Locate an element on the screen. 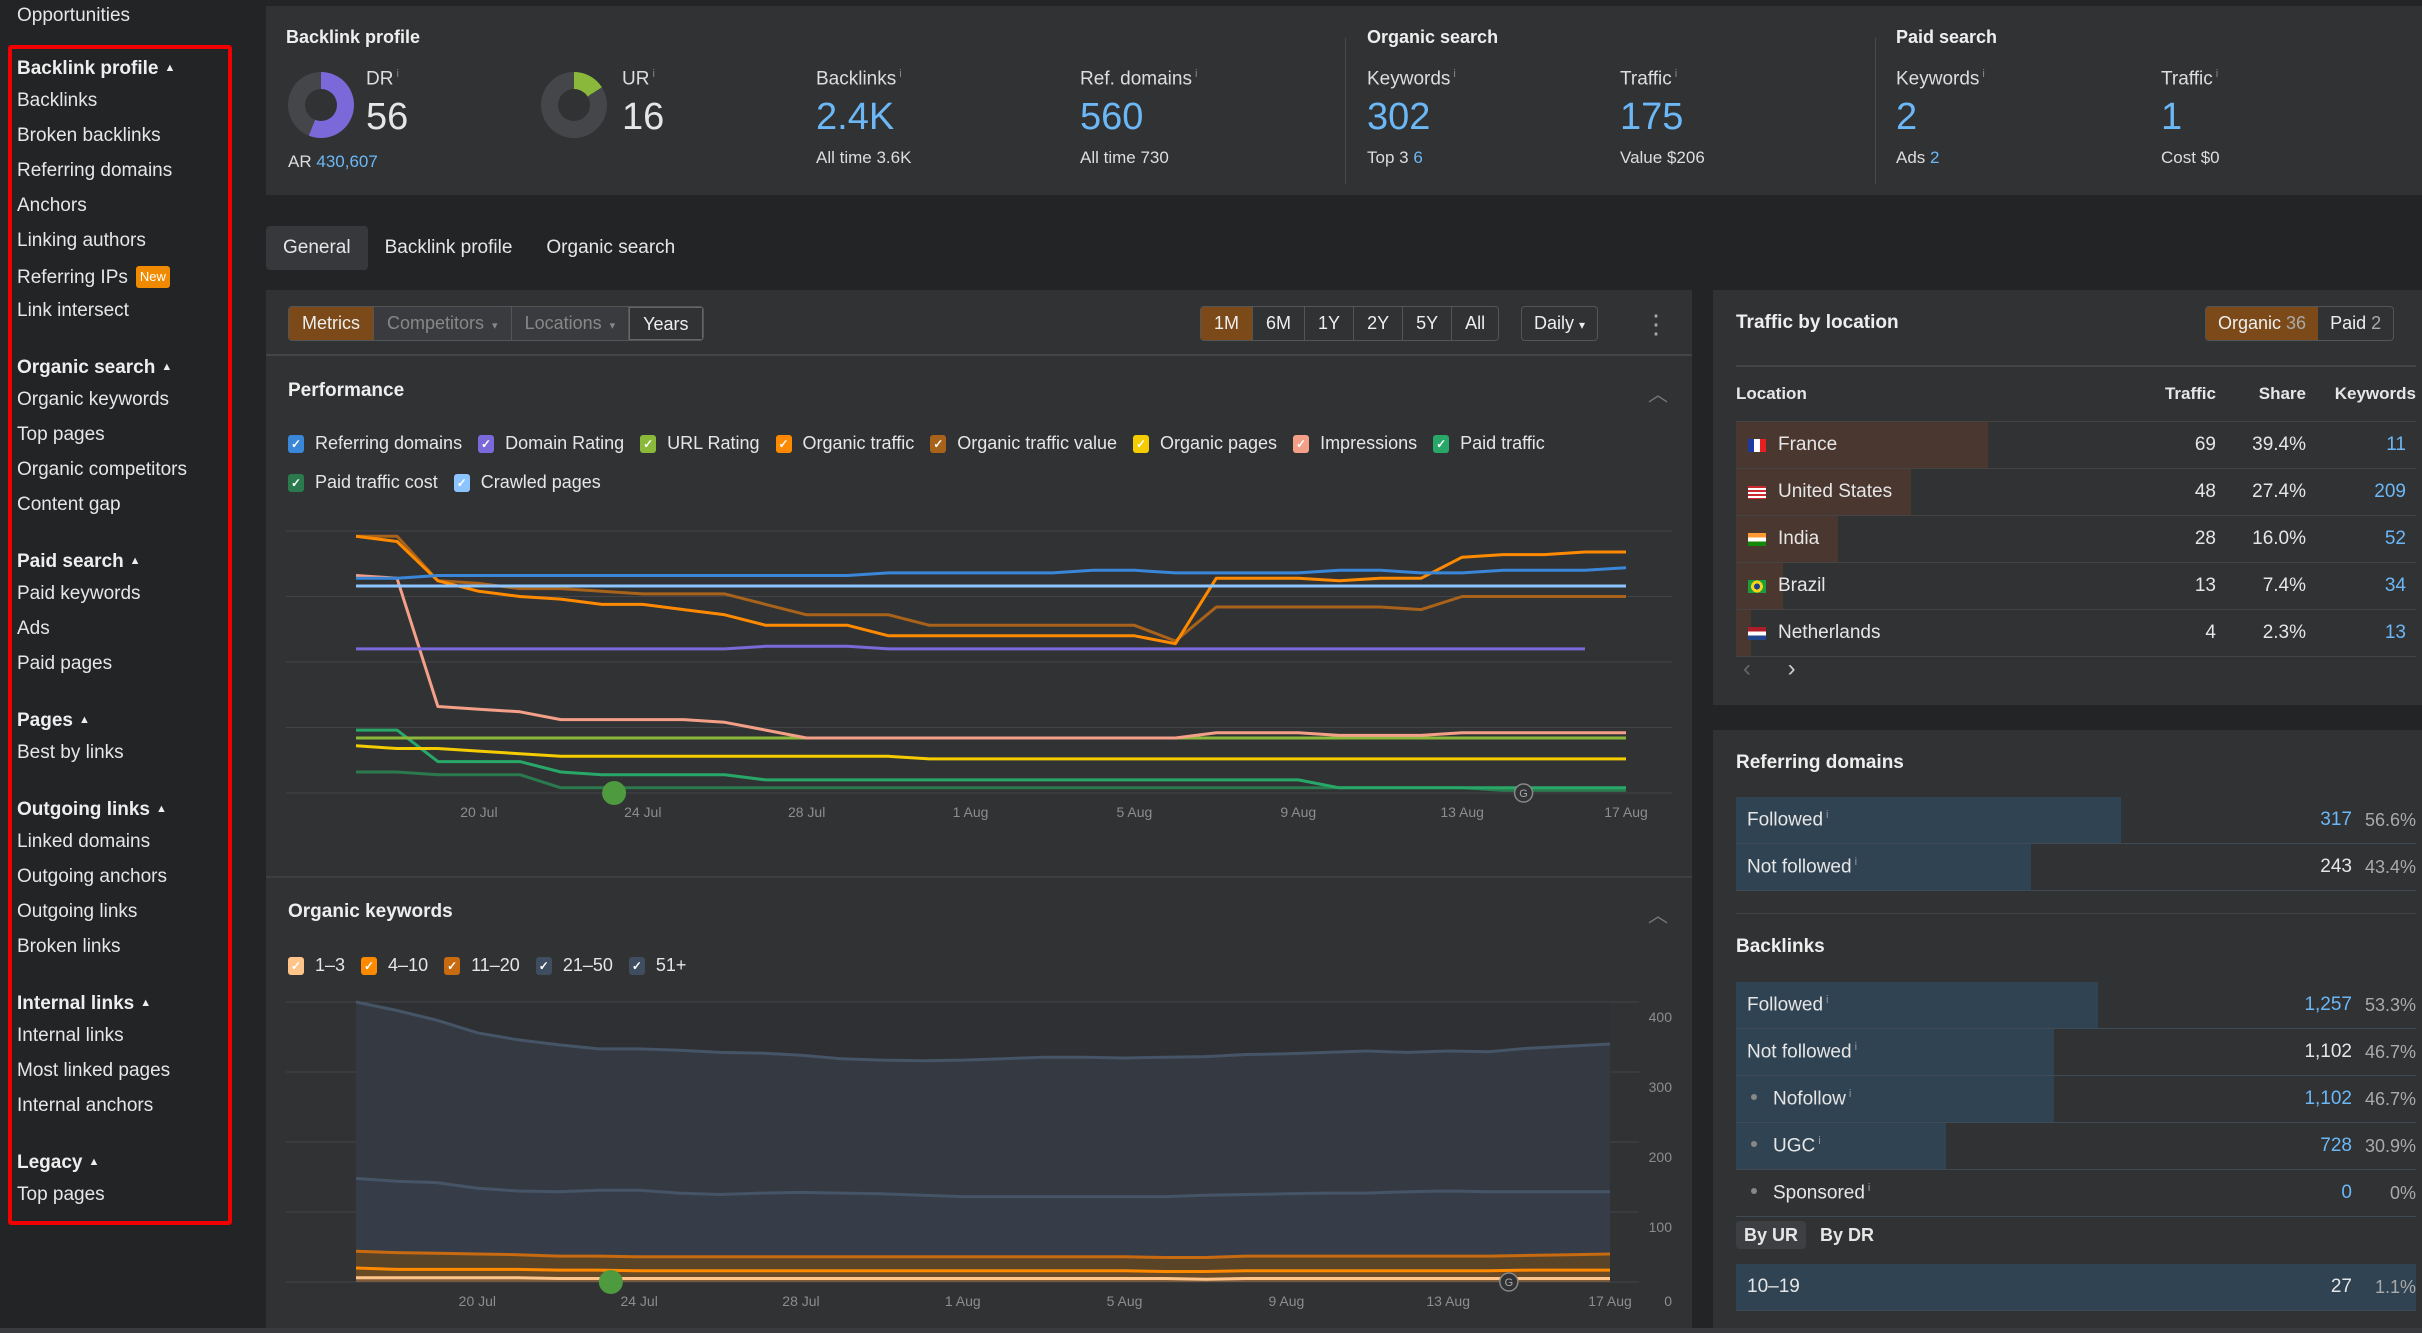 This screenshot has height=1333, width=2422. keywords-cell: 13 is located at coordinates (2361, 633).